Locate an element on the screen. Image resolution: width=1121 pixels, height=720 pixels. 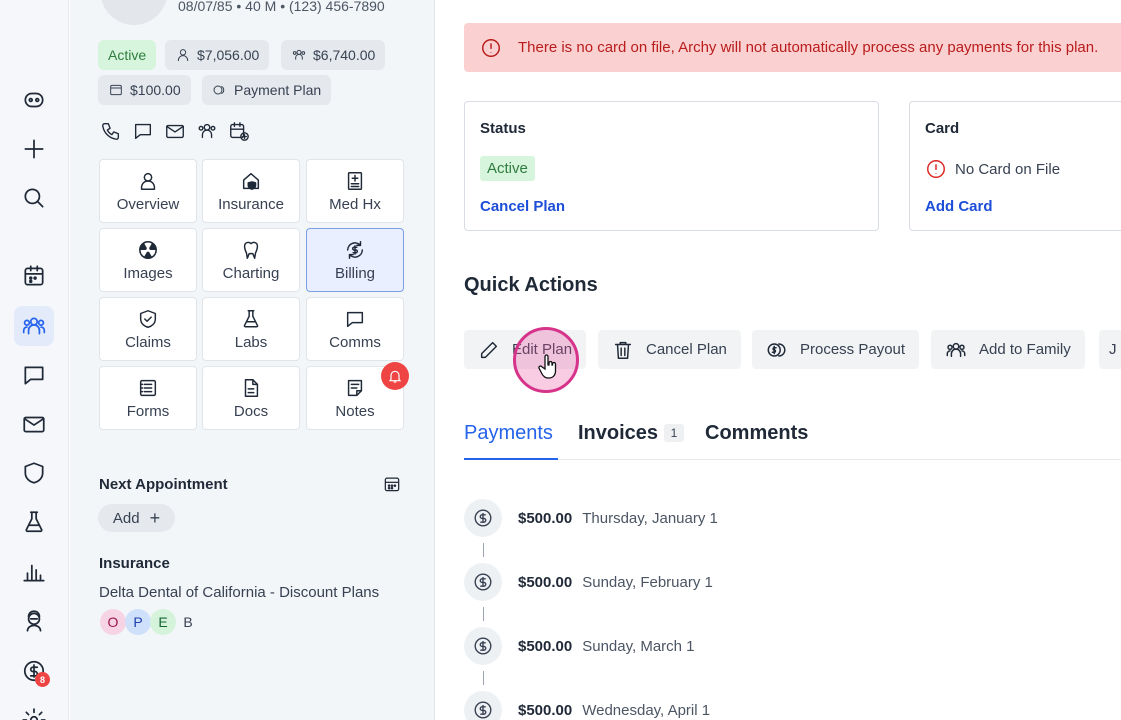
tile-images: Images is located at coordinates (148, 260).